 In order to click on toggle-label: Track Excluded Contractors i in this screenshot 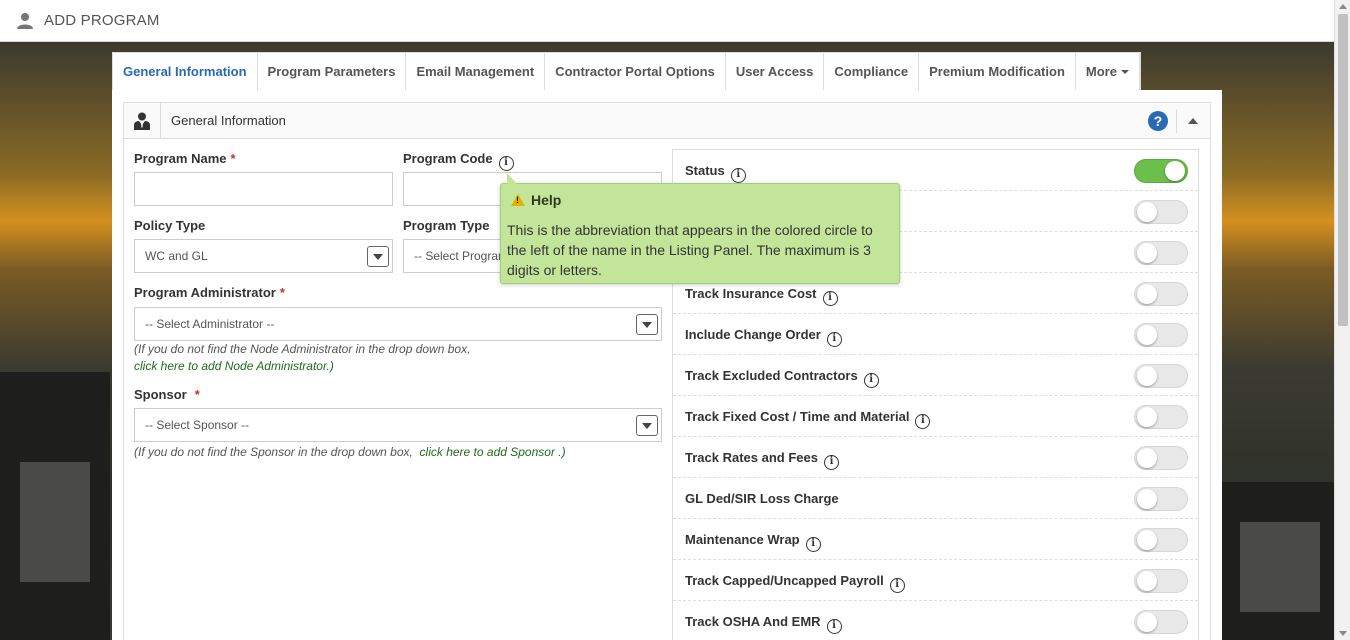, I will do `click(782, 378)`.